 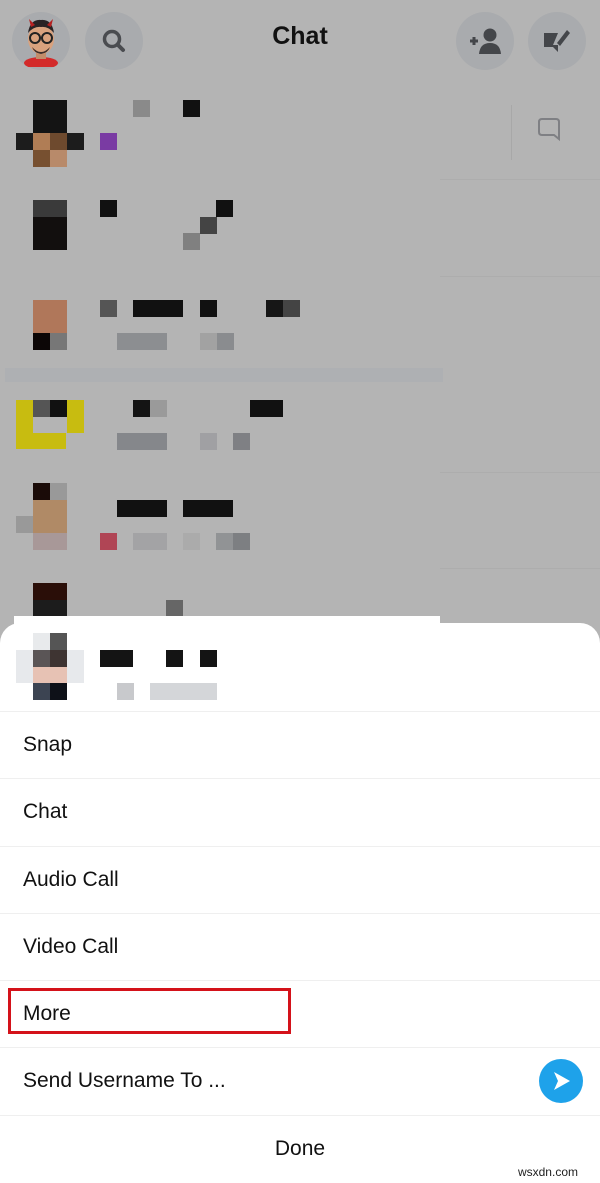 What do you see at coordinates (300, 41) in the screenshot?
I see `header: Chat` at bounding box center [300, 41].